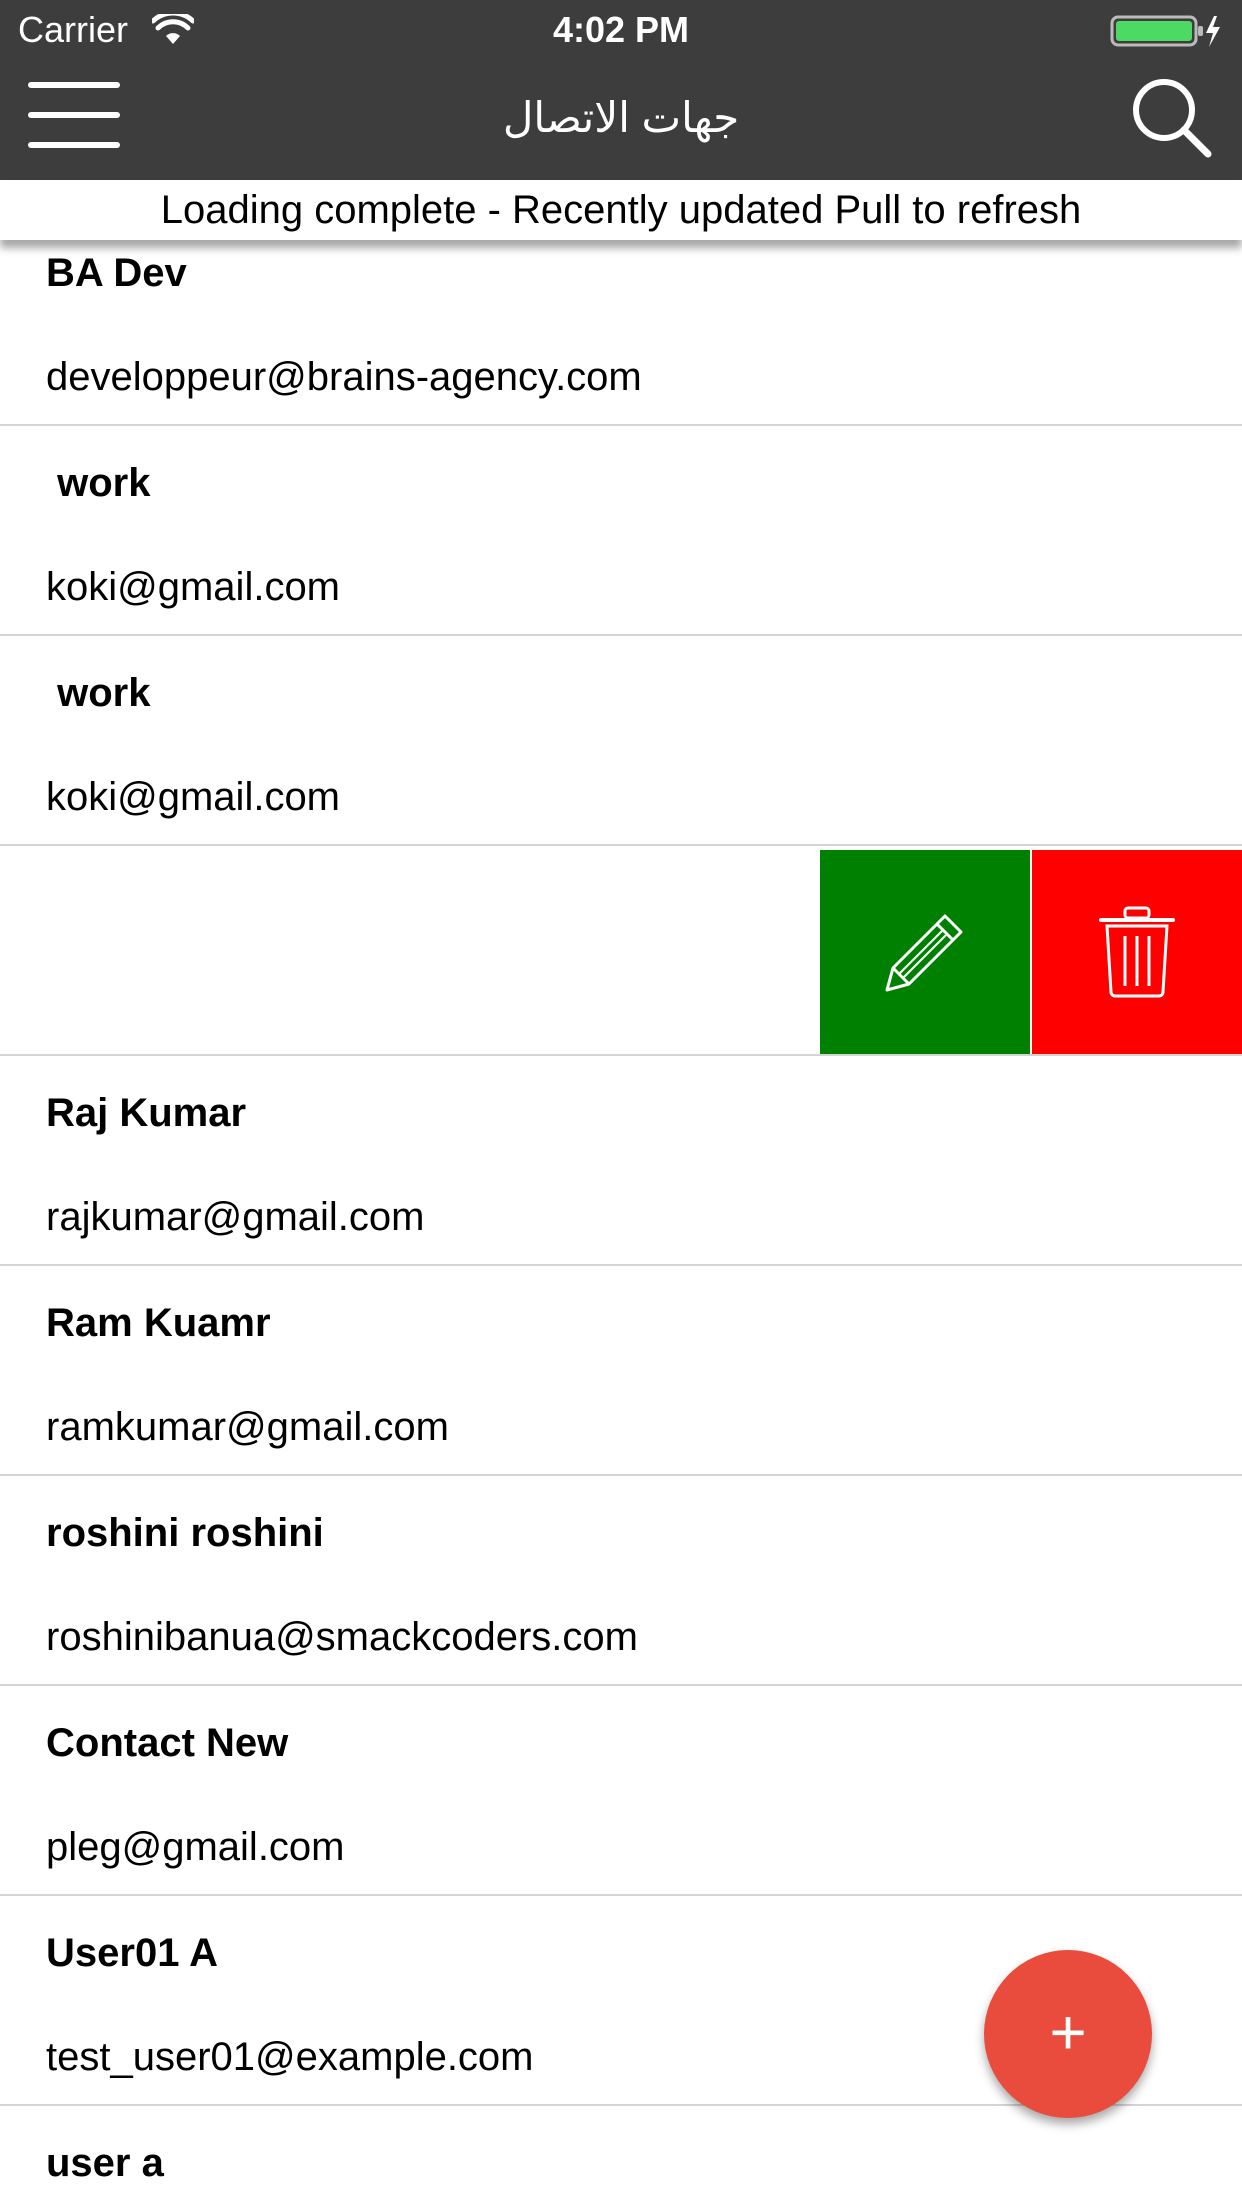  Describe the element at coordinates (621, 2157) in the screenshot. I see `contact-row: user a` at that location.